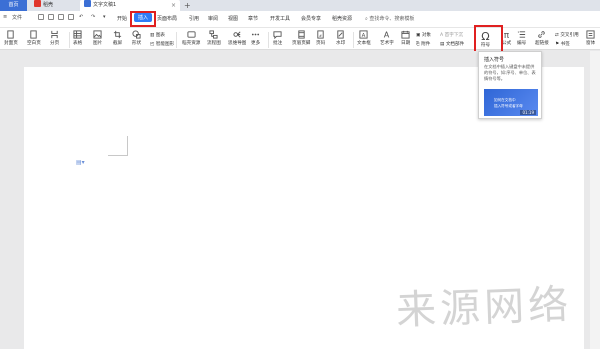  I want to click on first-drop-button: A 首字下沉, so click(451, 35).